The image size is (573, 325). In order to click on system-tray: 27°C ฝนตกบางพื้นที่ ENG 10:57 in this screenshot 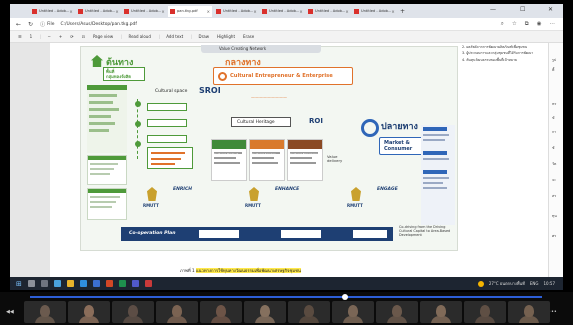, I will do `click(516, 283)`.